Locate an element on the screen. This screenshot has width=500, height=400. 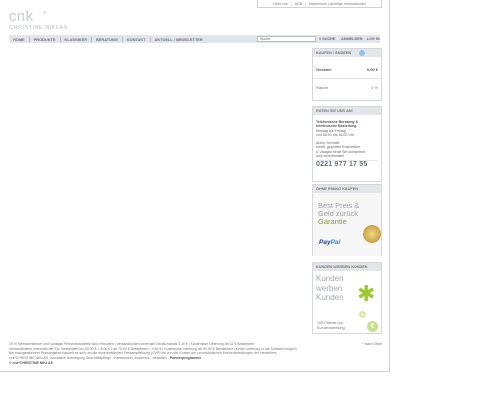
cart-discount-value: 0 % is located at coordinates (374, 87).